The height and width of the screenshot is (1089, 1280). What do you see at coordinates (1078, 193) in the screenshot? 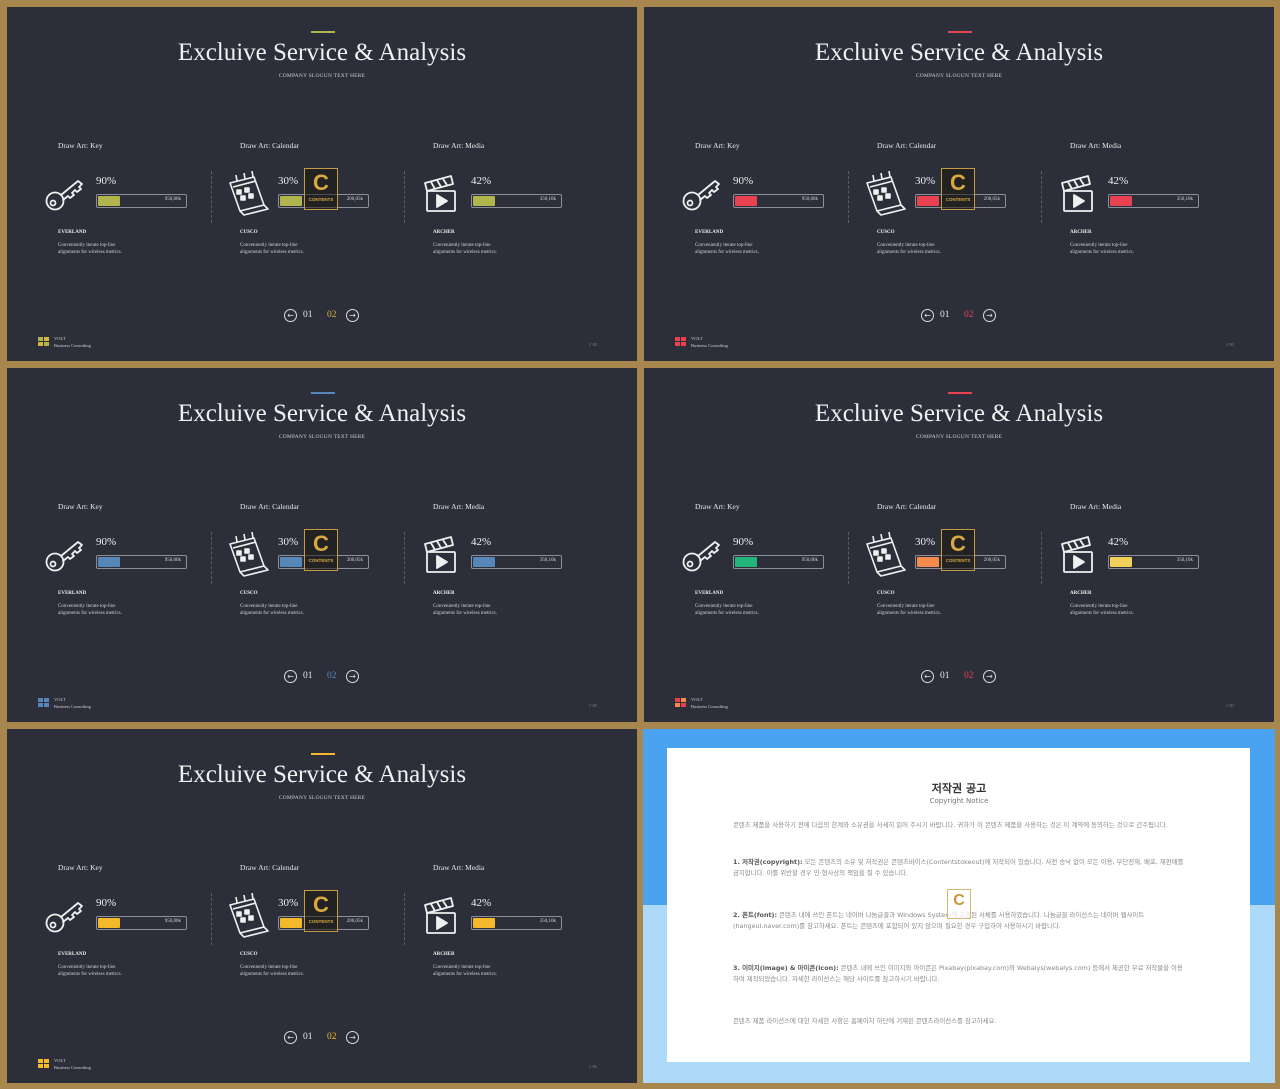
I see `clapperboard-icon` at bounding box center [1078, 193].